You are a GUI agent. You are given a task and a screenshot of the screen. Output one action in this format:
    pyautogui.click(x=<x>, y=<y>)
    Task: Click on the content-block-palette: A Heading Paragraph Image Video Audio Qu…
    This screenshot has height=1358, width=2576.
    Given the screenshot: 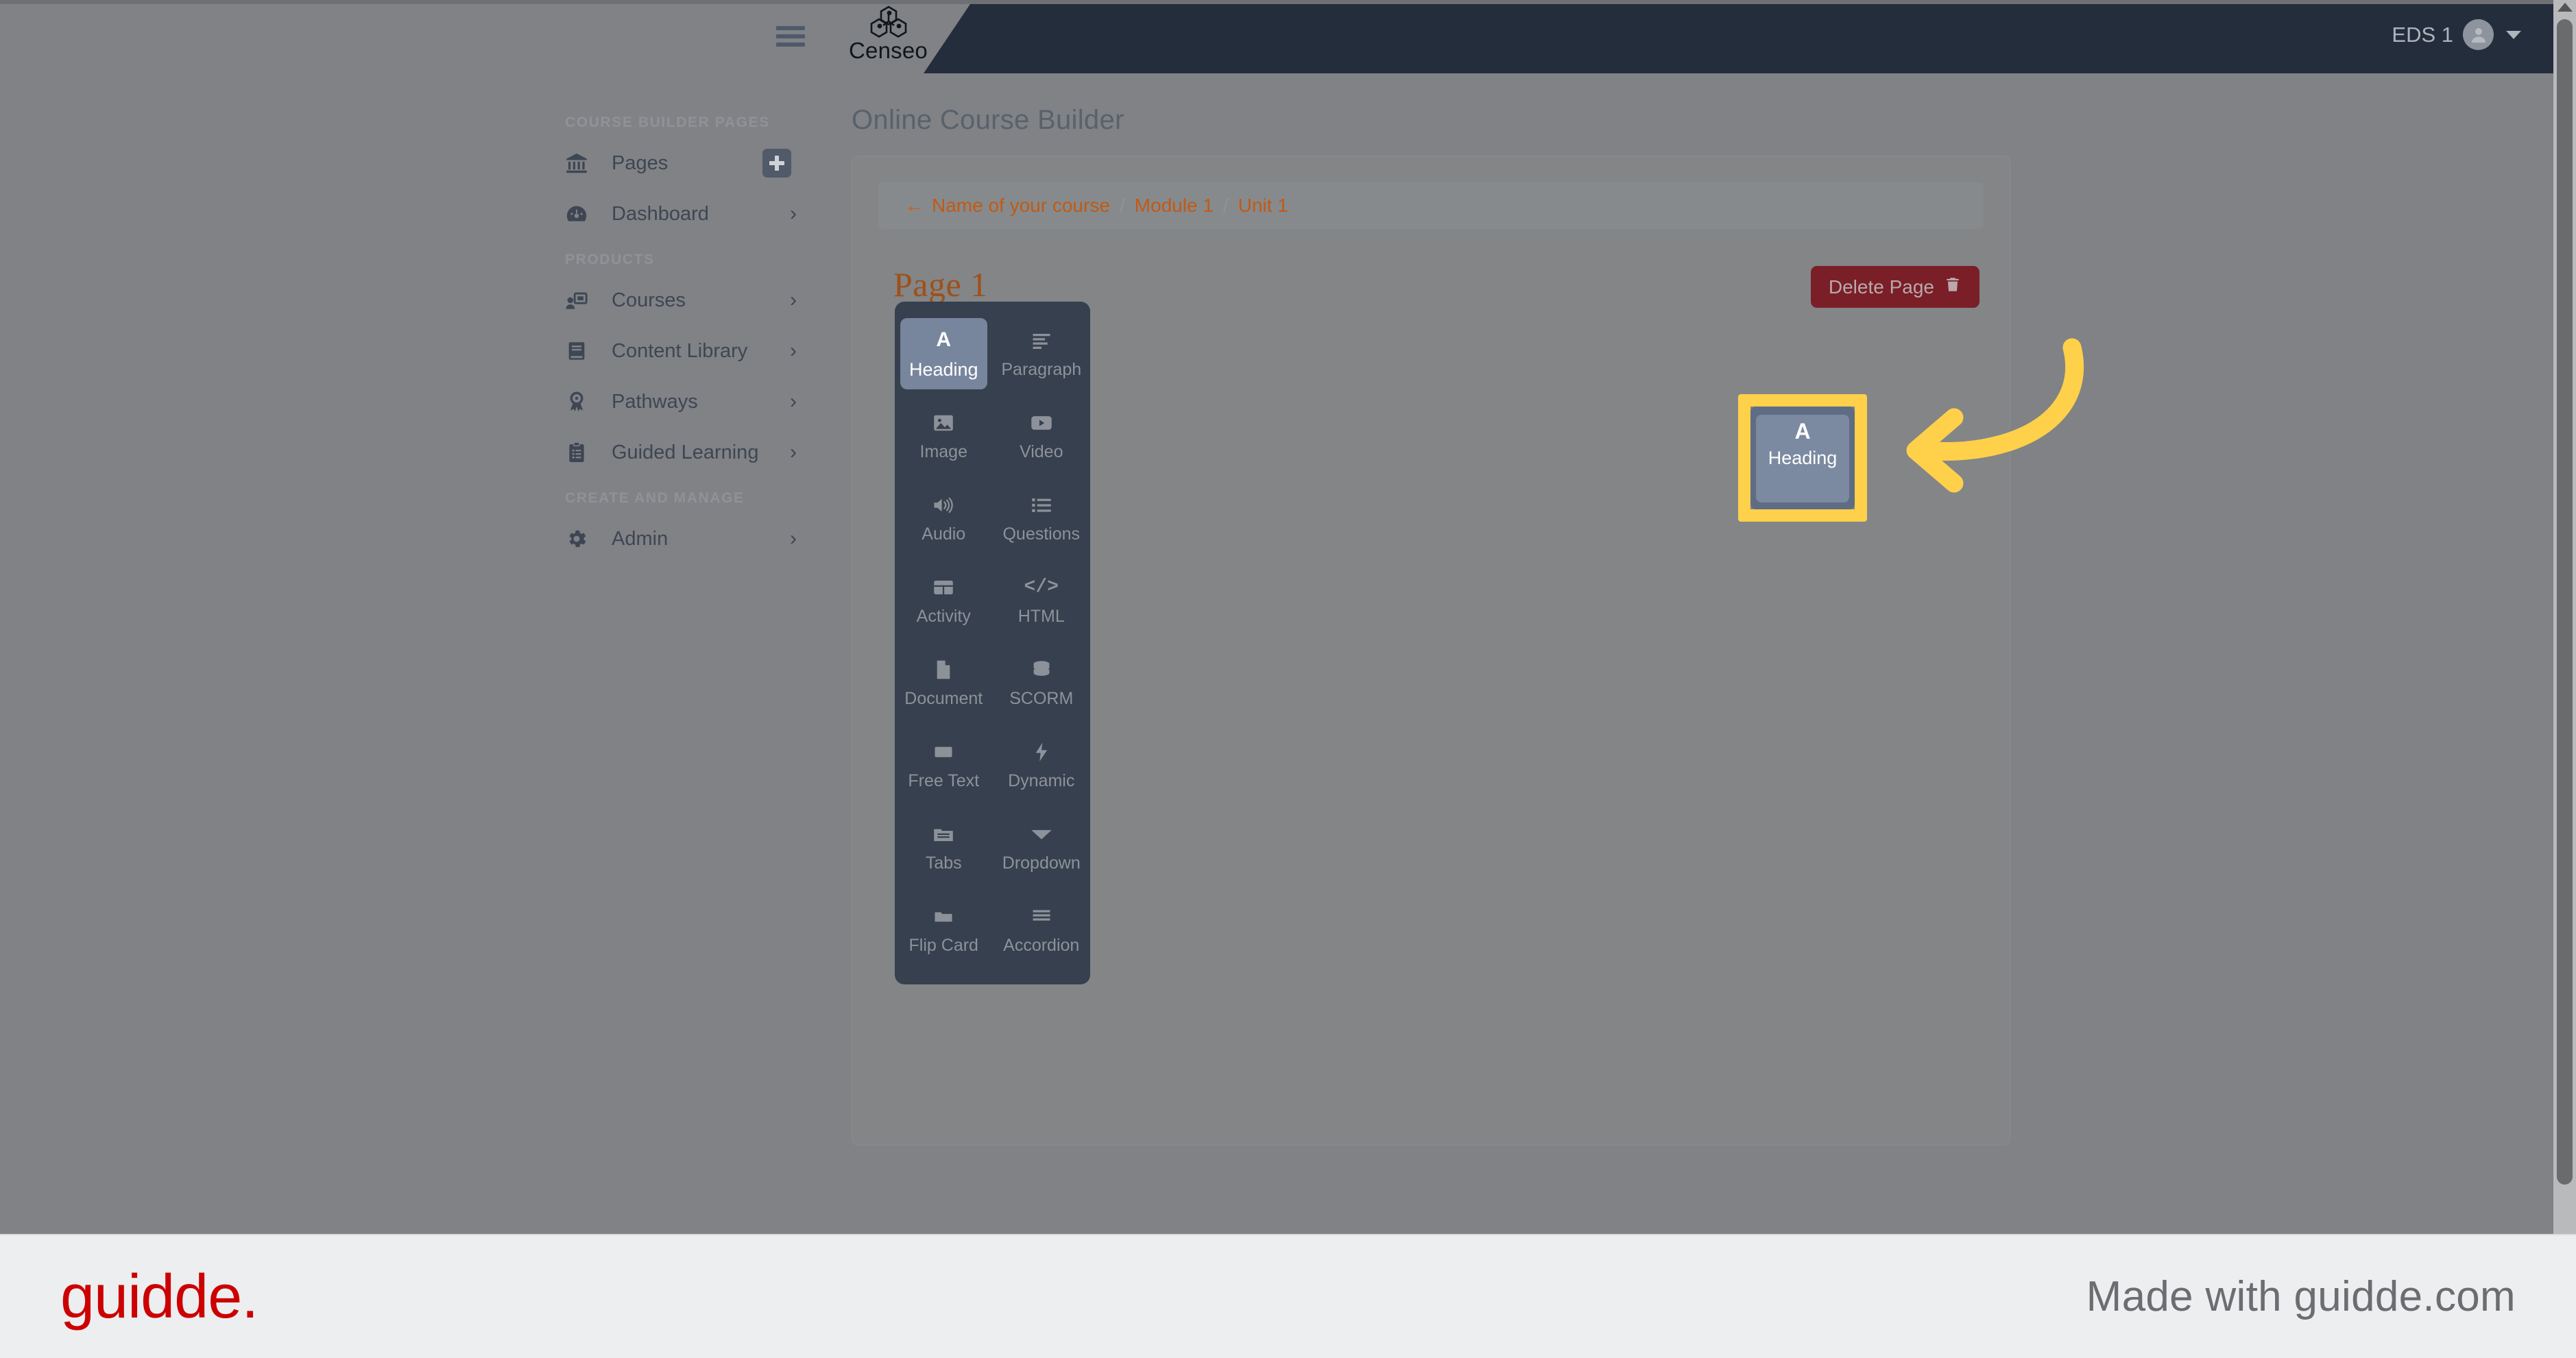 What is the action you would take?
    pyautogui.click(x=993, y=643)
    